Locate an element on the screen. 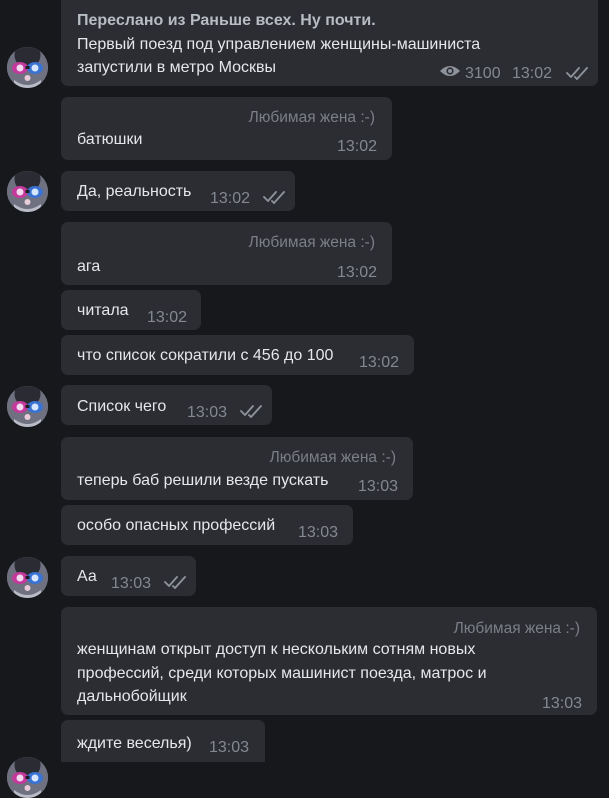 This screenshot has width=609, height=798. message-text: Список чего is located at coordinates (122, 406).